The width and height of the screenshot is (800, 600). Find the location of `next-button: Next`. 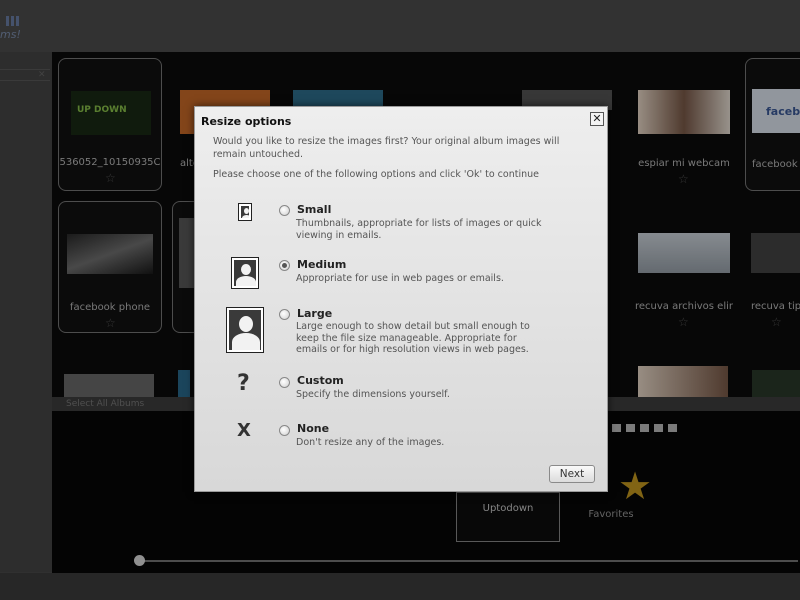

next-button: Next is located at coordinates (572, 474).